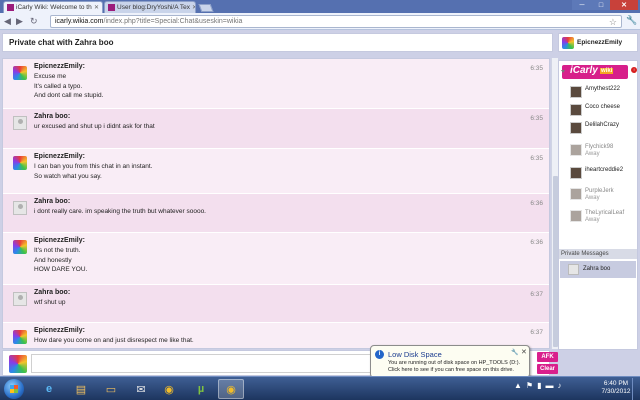  What do you see at coordinates (379, 354) in the screenshot?
I see `info-icon: i` at bounding box center [379, 354].